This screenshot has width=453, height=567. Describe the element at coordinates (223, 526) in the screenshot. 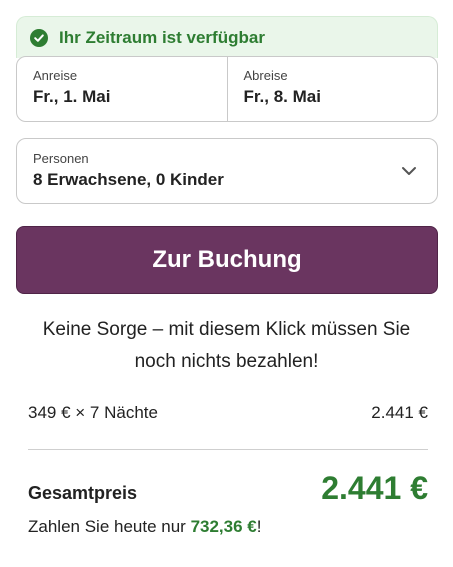

I see `pay-today-amount: 732,36 €` at that location.